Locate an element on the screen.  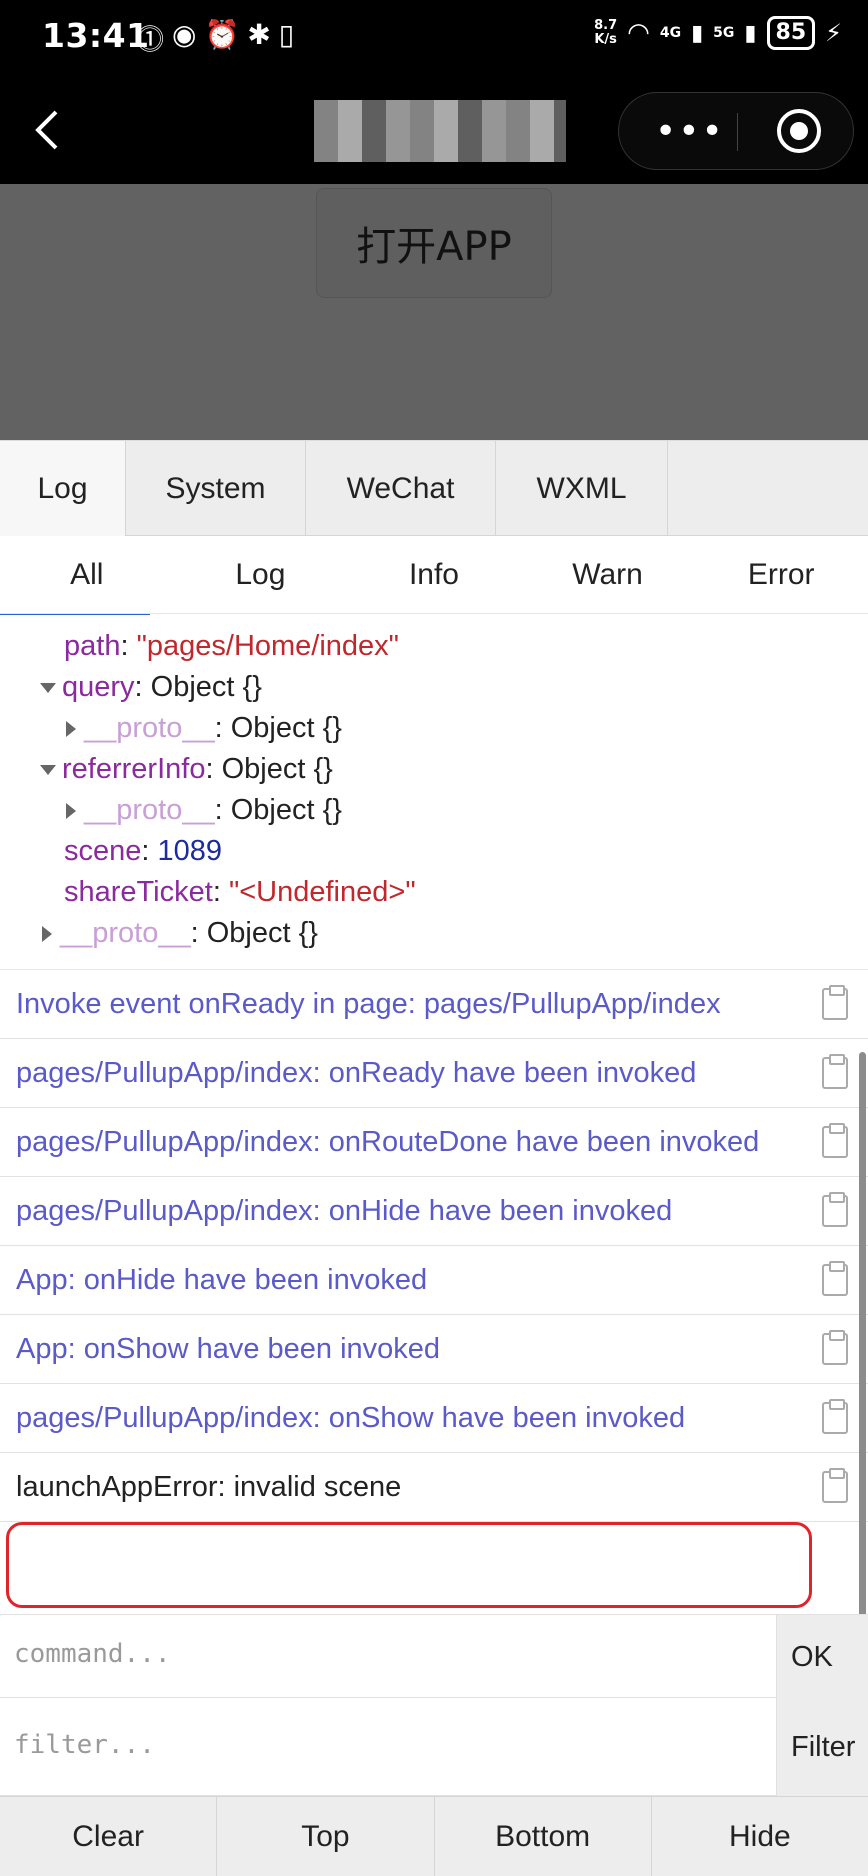
battery-level: 85 is located at coordinates (791, 33).